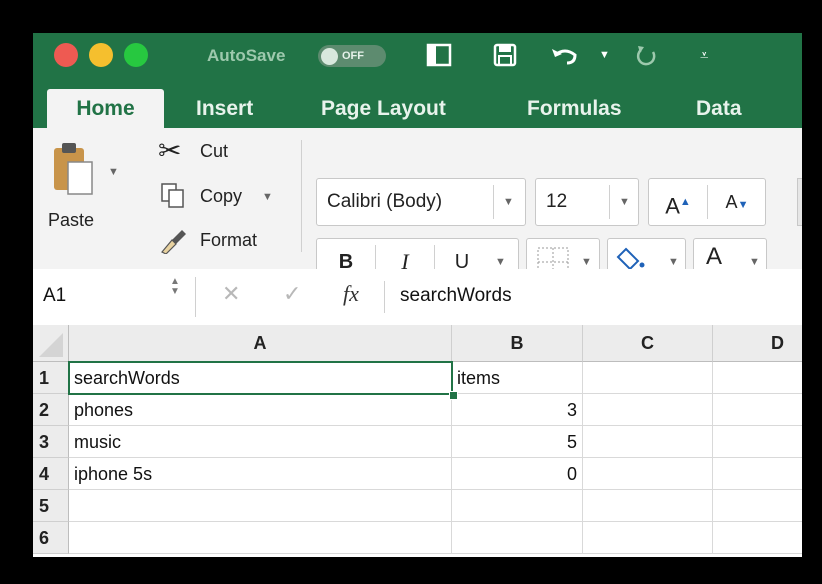 Image resolution: width=822 pixels, height=584 pixels. I want to click on cell-a3: music, so click(260, 442).